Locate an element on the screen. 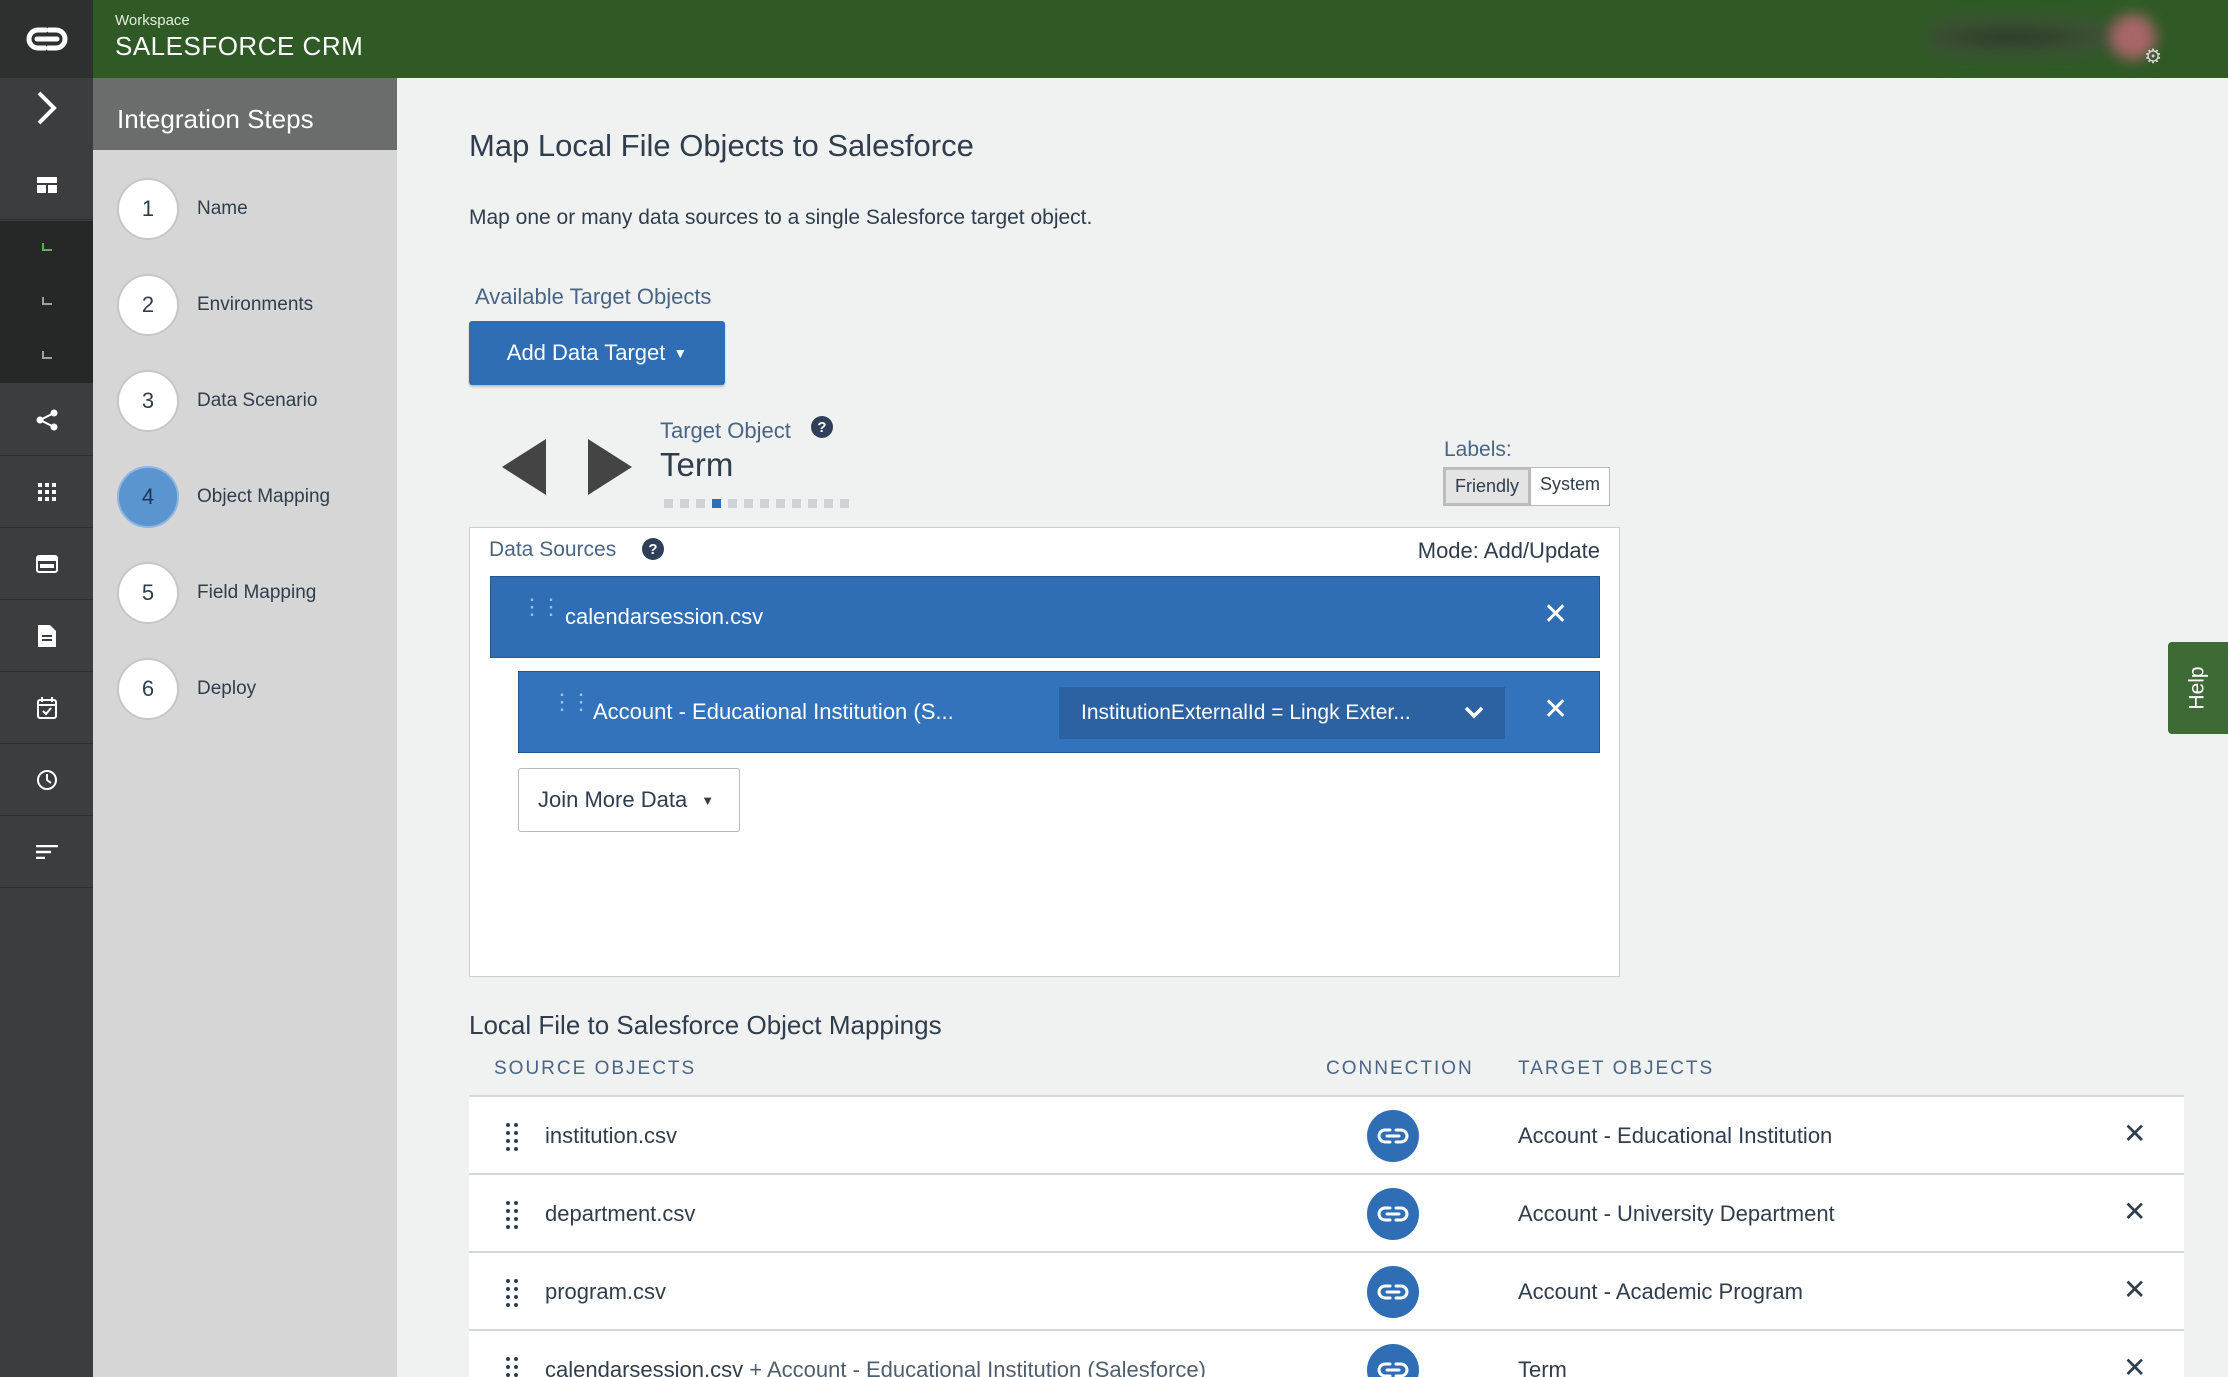 The height and width of the screenshot is (1377, 2228). step-deploy: 6 Deploy is located at coordinates (186, 689).